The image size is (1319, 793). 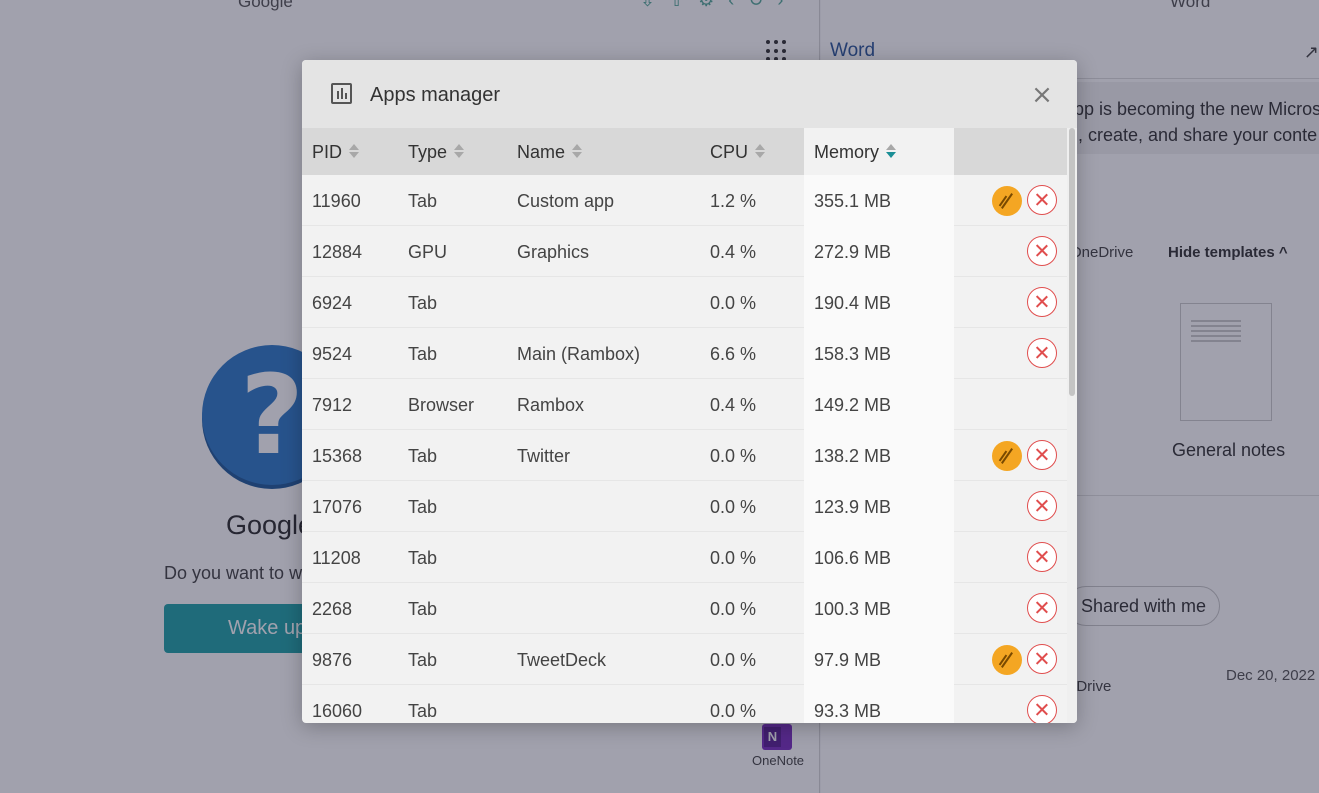 I want to click on close-icon: ×, so click(x=1042, y=95).